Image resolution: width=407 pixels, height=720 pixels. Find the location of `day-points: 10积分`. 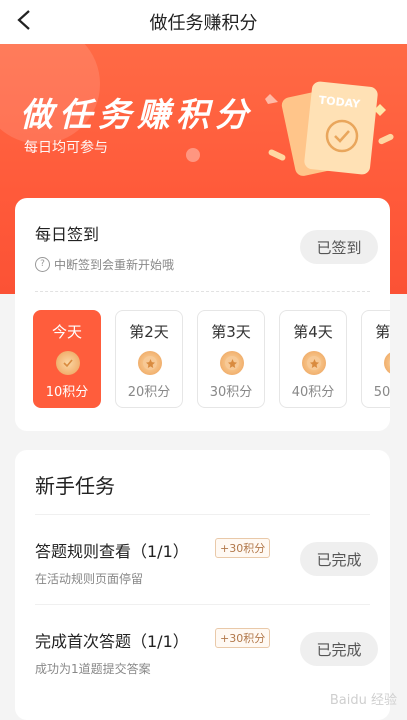

day-points: 10积分 is located at coordinates (67, 392).